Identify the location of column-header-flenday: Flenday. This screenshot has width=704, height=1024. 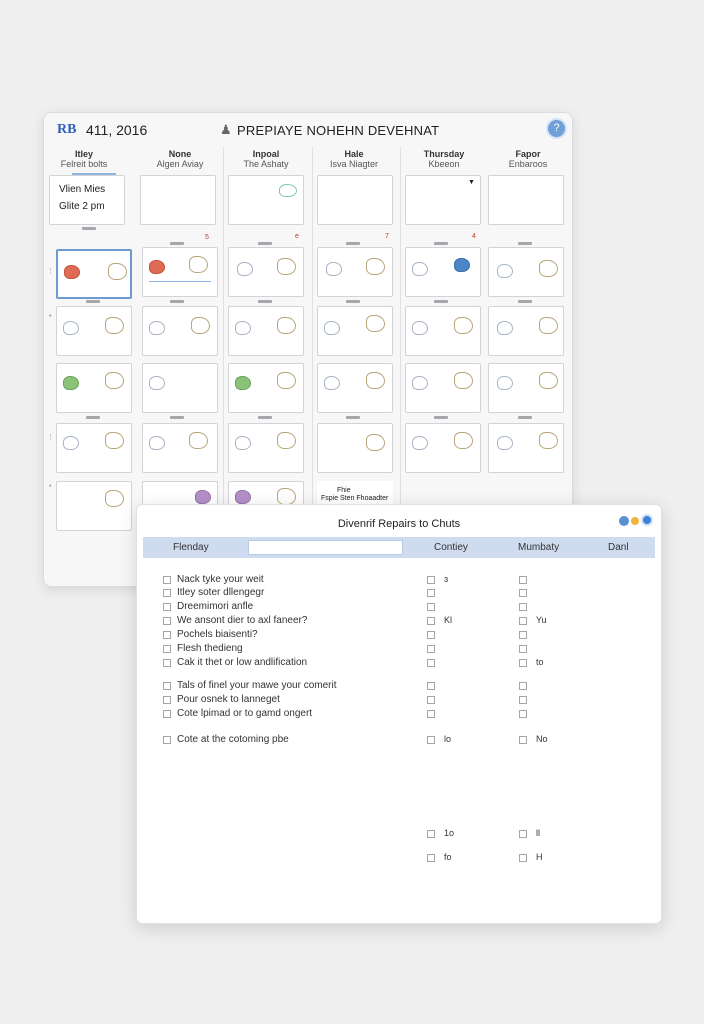
(191, 547).